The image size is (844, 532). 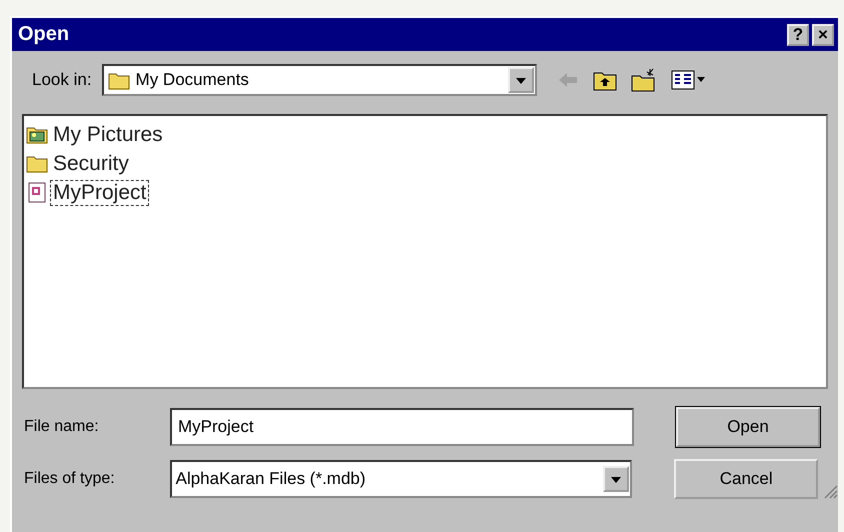 I want to click on look-in-dropdown: My Documents, so click(x=319, y=80).